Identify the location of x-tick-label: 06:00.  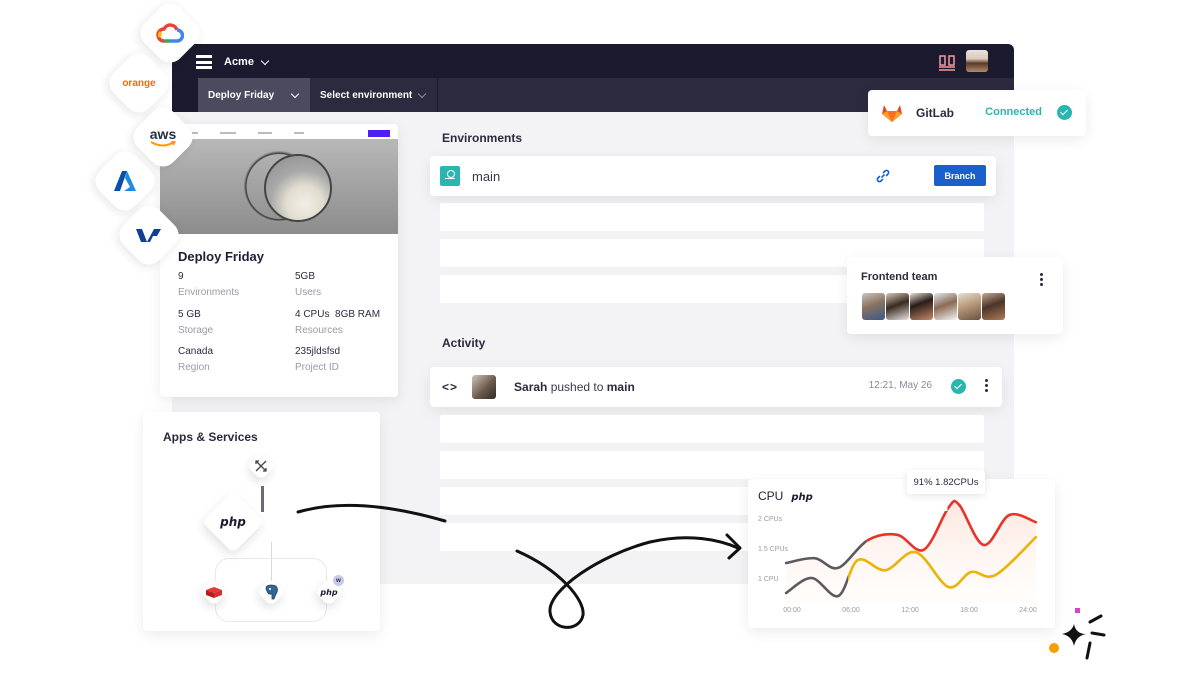
(851, 610).